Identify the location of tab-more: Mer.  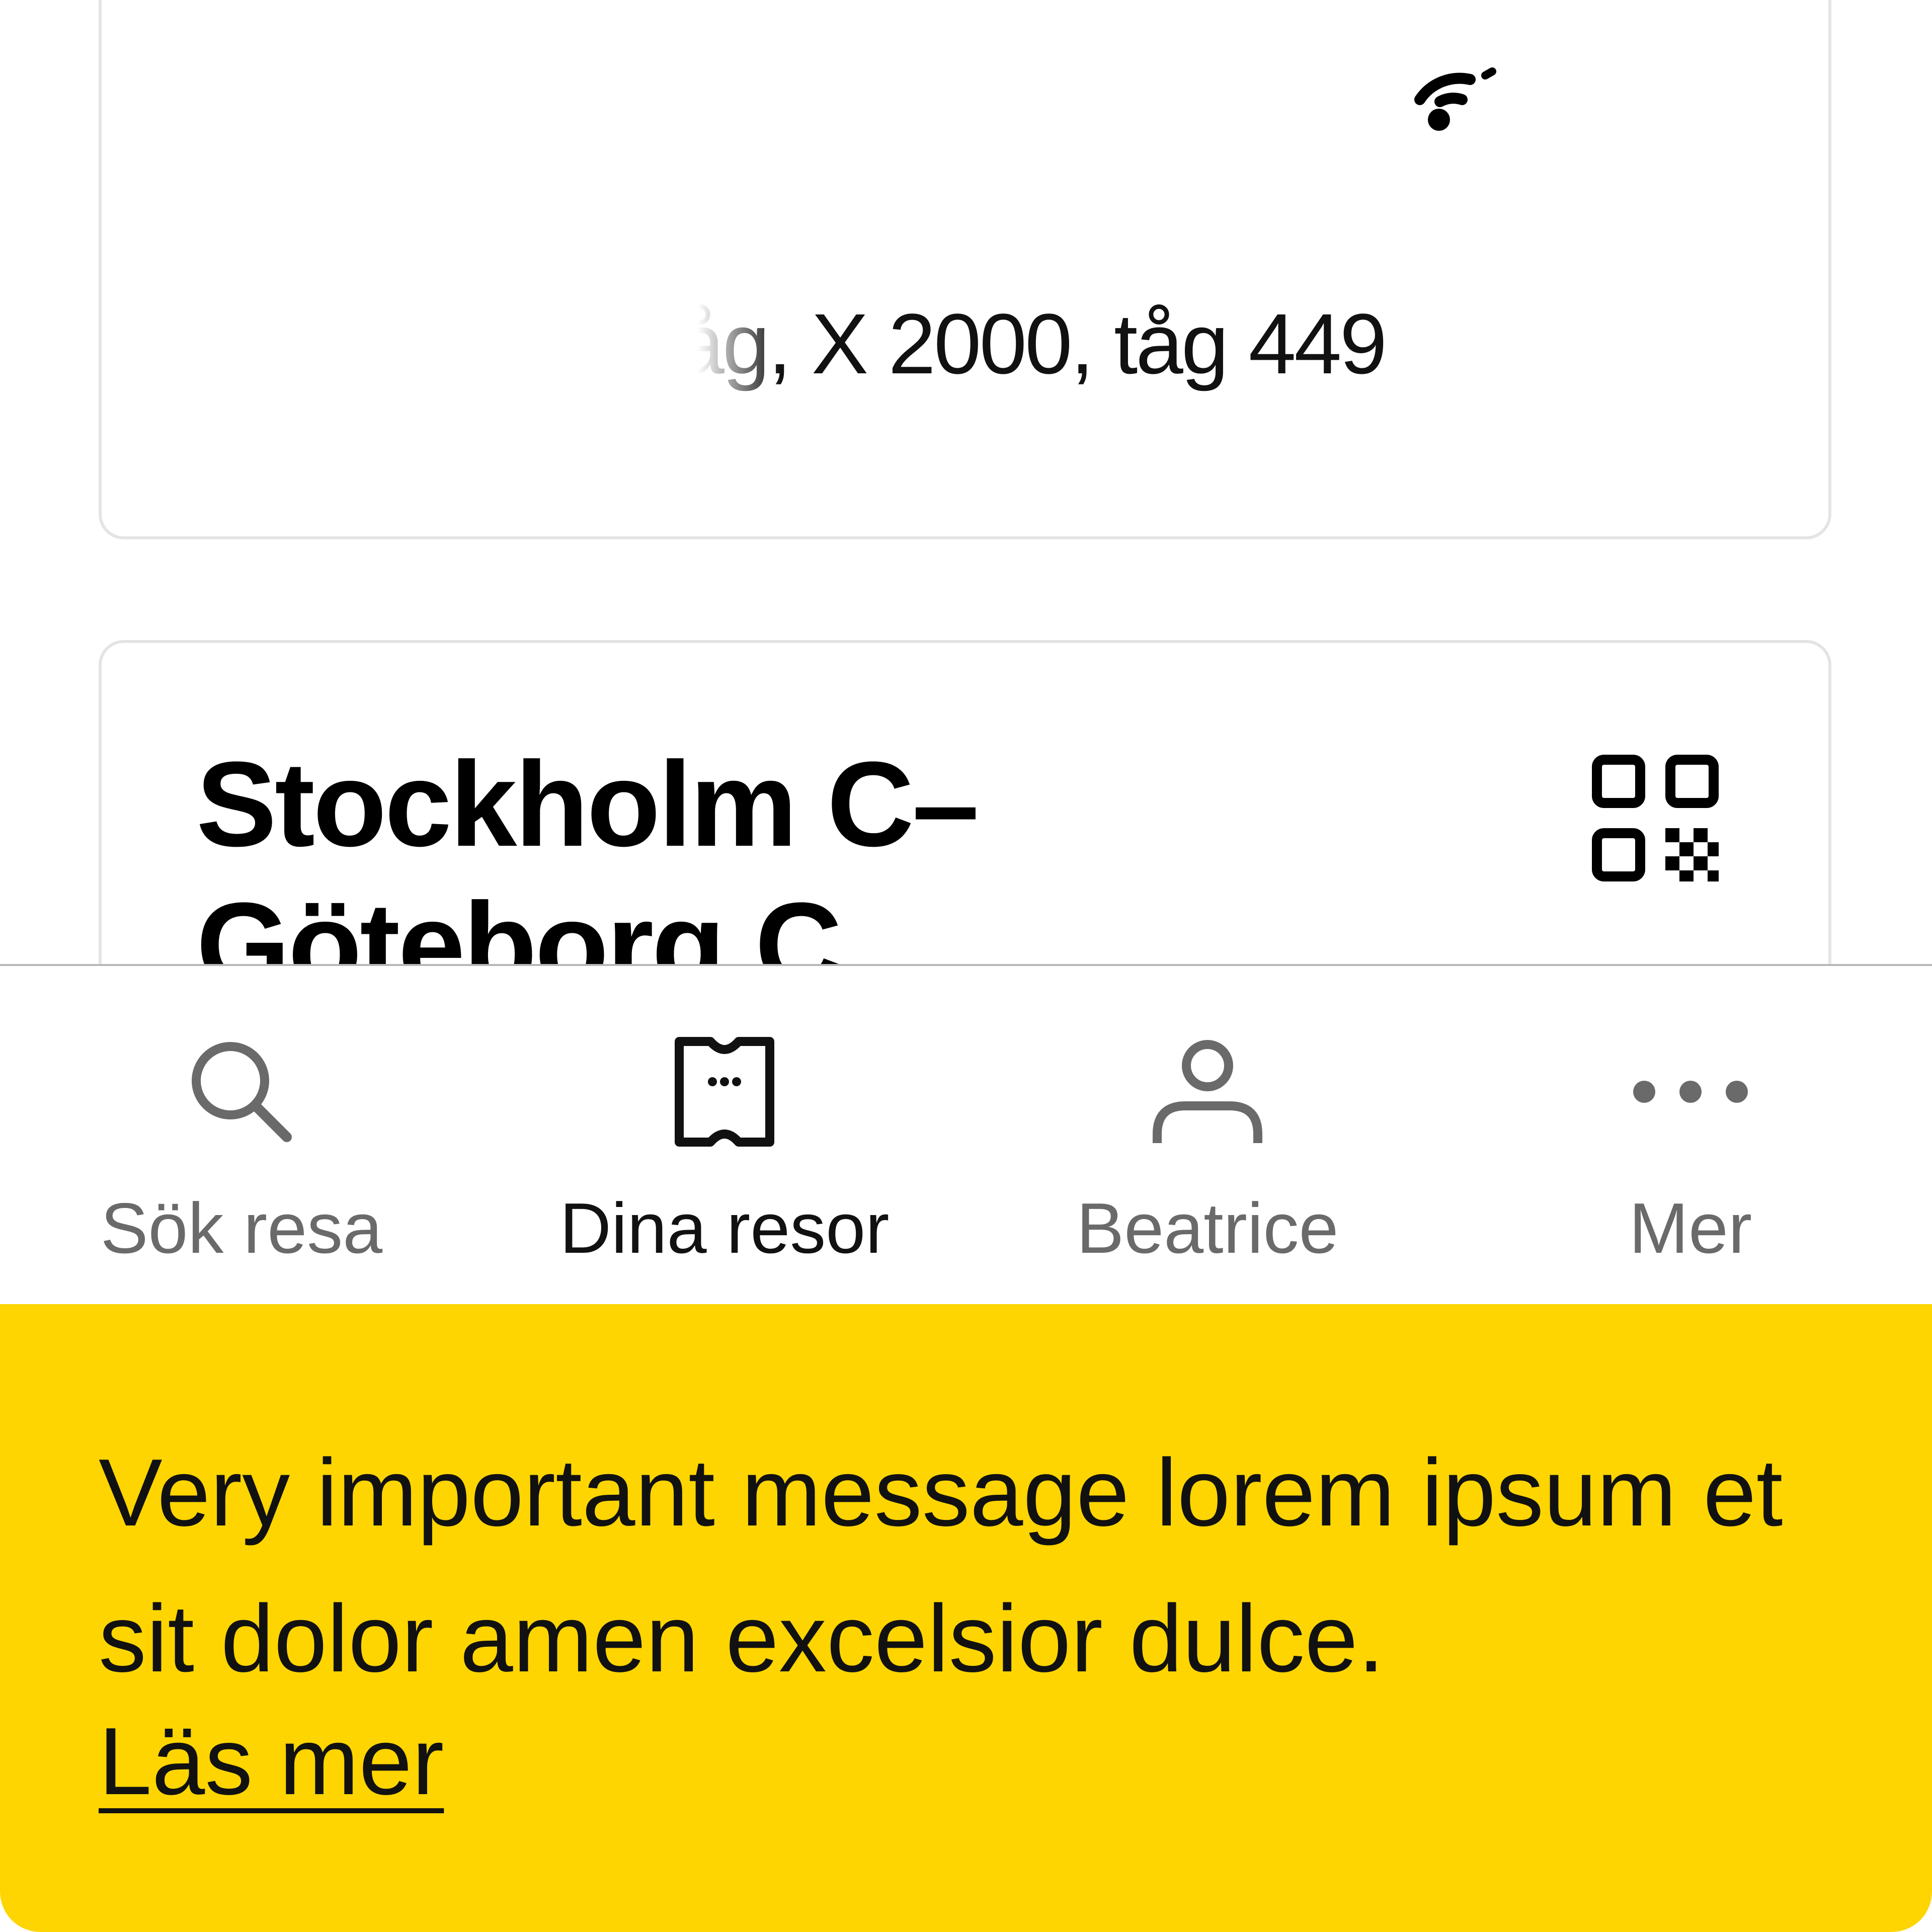
(1691, 1135).